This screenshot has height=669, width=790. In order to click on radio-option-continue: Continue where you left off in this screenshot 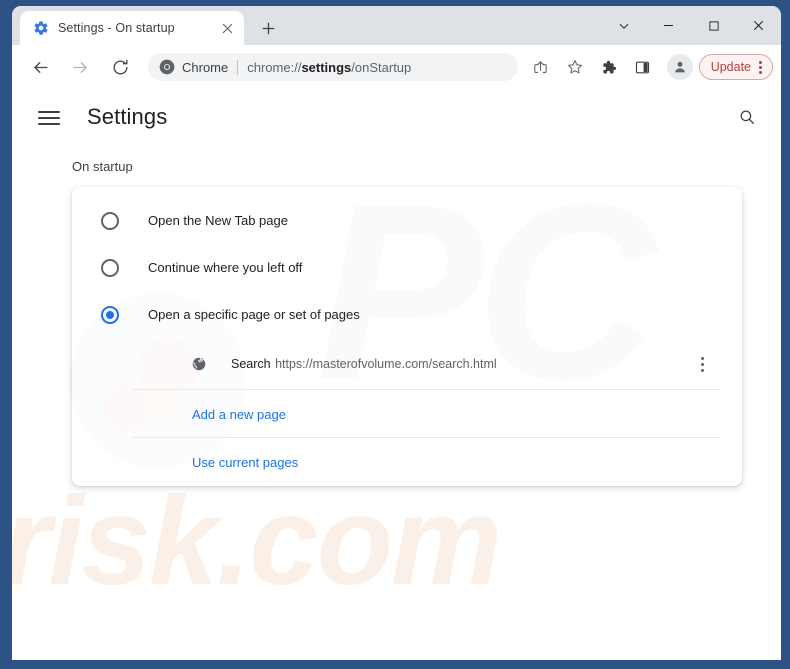, I will do `click(407, 267)`.